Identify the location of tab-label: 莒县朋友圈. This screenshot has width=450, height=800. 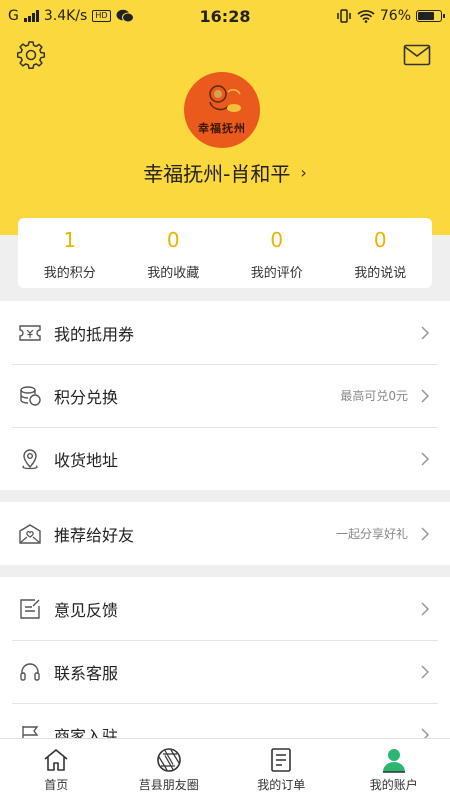
(168, 785).